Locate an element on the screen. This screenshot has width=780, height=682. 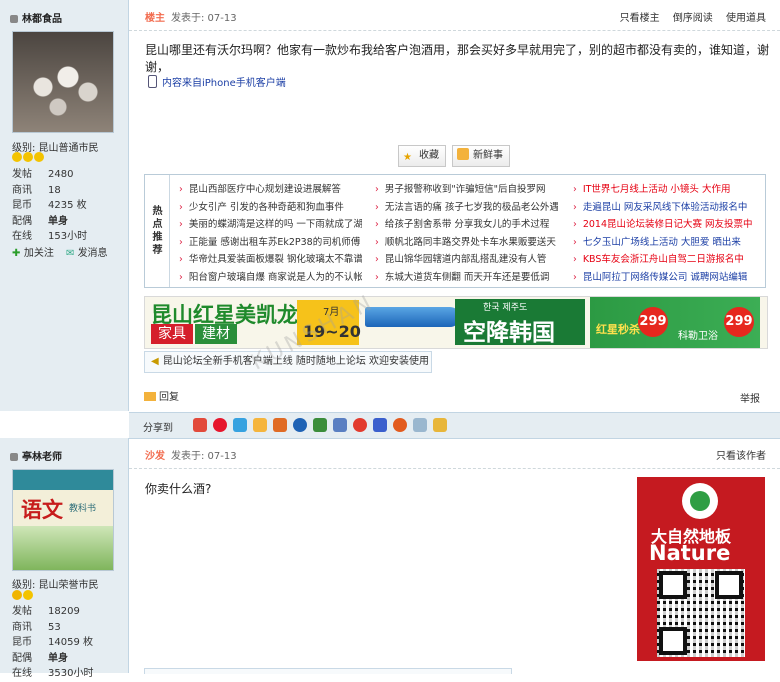
post-header-2: 沙发 发表于: 07-13 只看该作者 is located at coordinates (454, 453).